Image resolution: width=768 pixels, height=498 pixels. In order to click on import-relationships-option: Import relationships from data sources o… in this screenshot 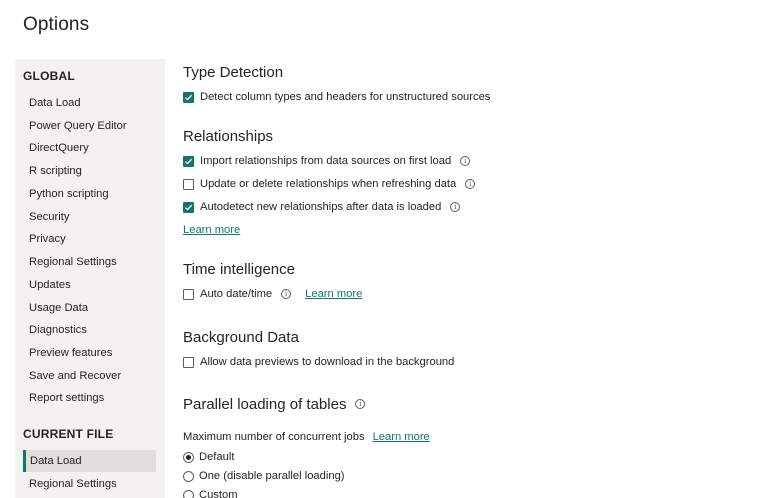, I will do `click(327, 161)`.